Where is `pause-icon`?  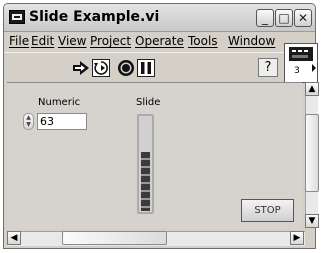 pause-icon is located at coordinates (146, 68).